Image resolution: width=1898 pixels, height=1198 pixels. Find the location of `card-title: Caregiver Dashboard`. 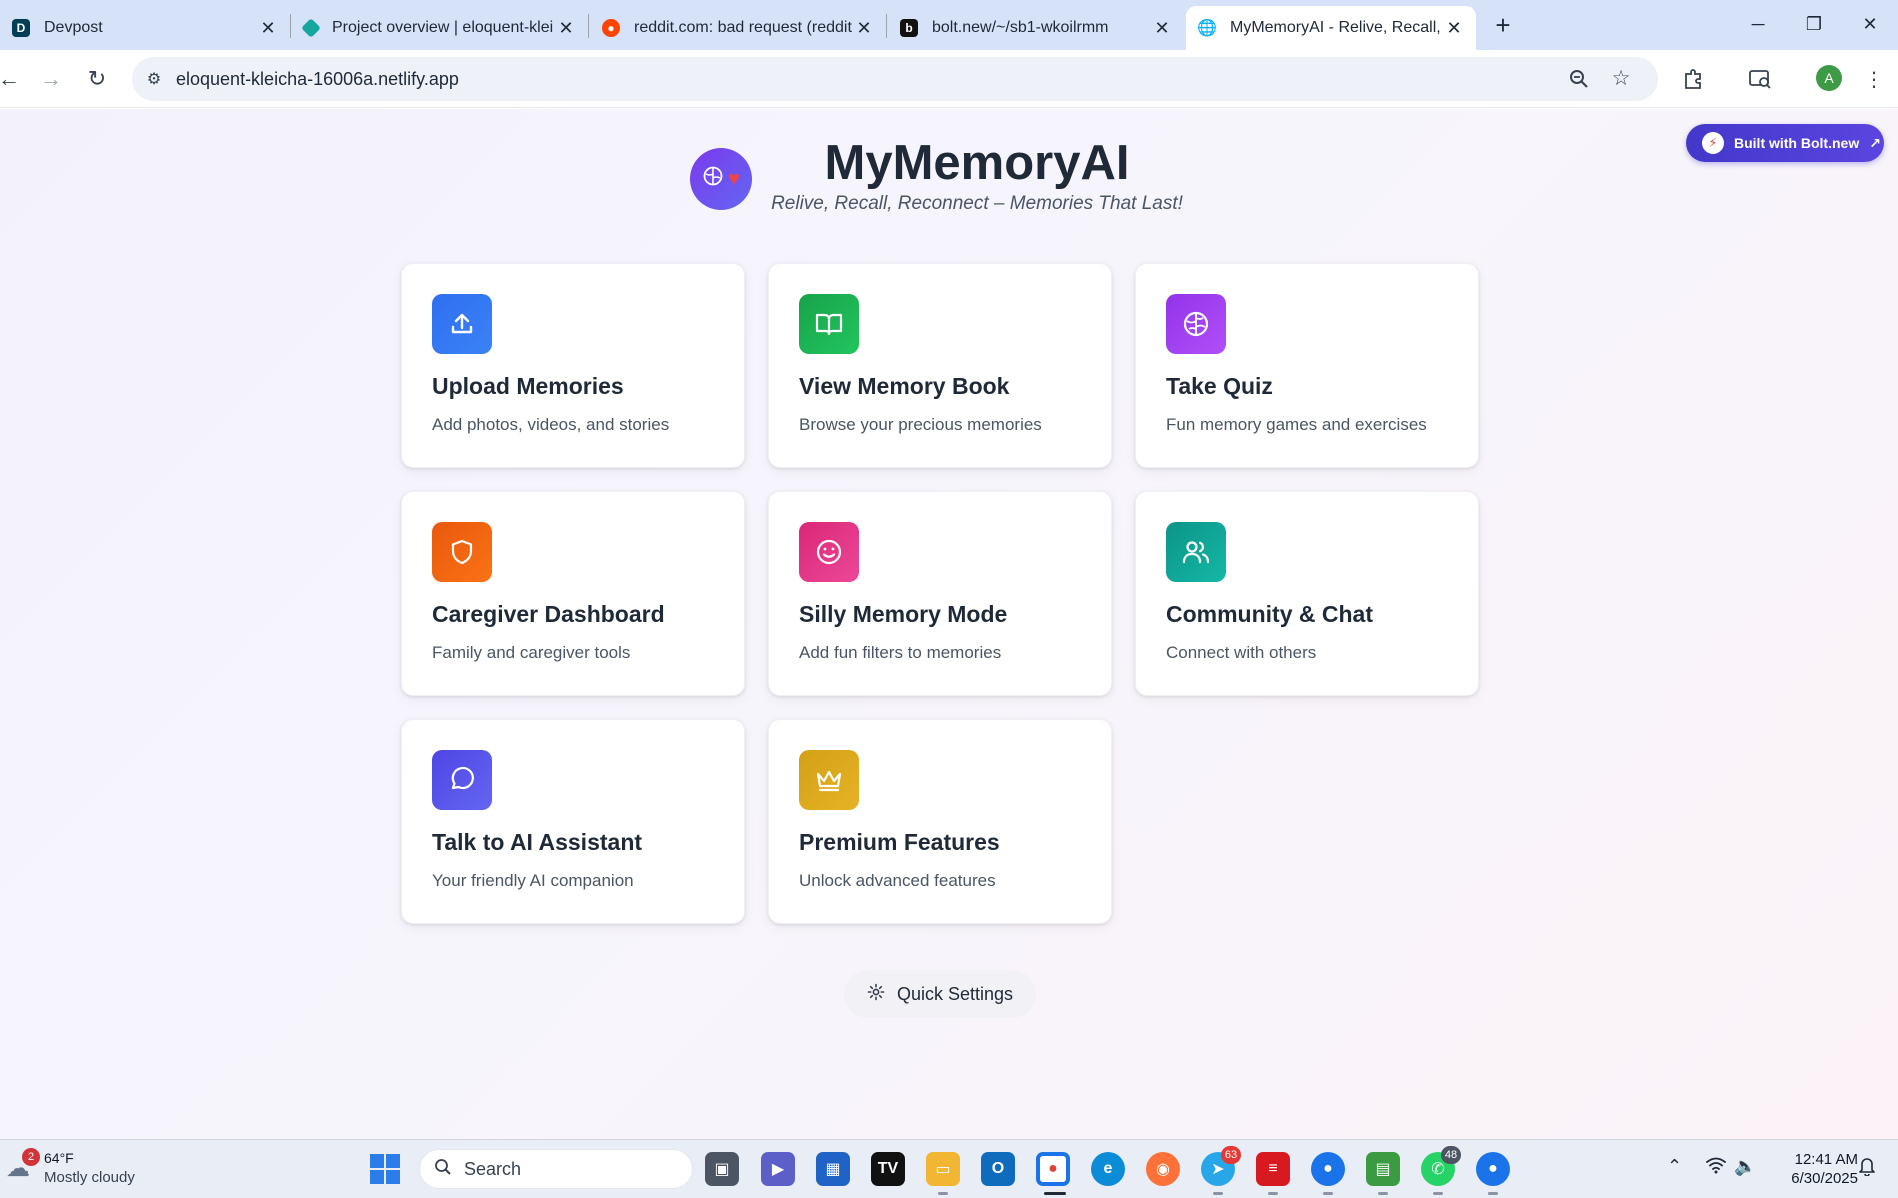

card-title: Caregiver Dashboard is located at coordinates (548, 614).